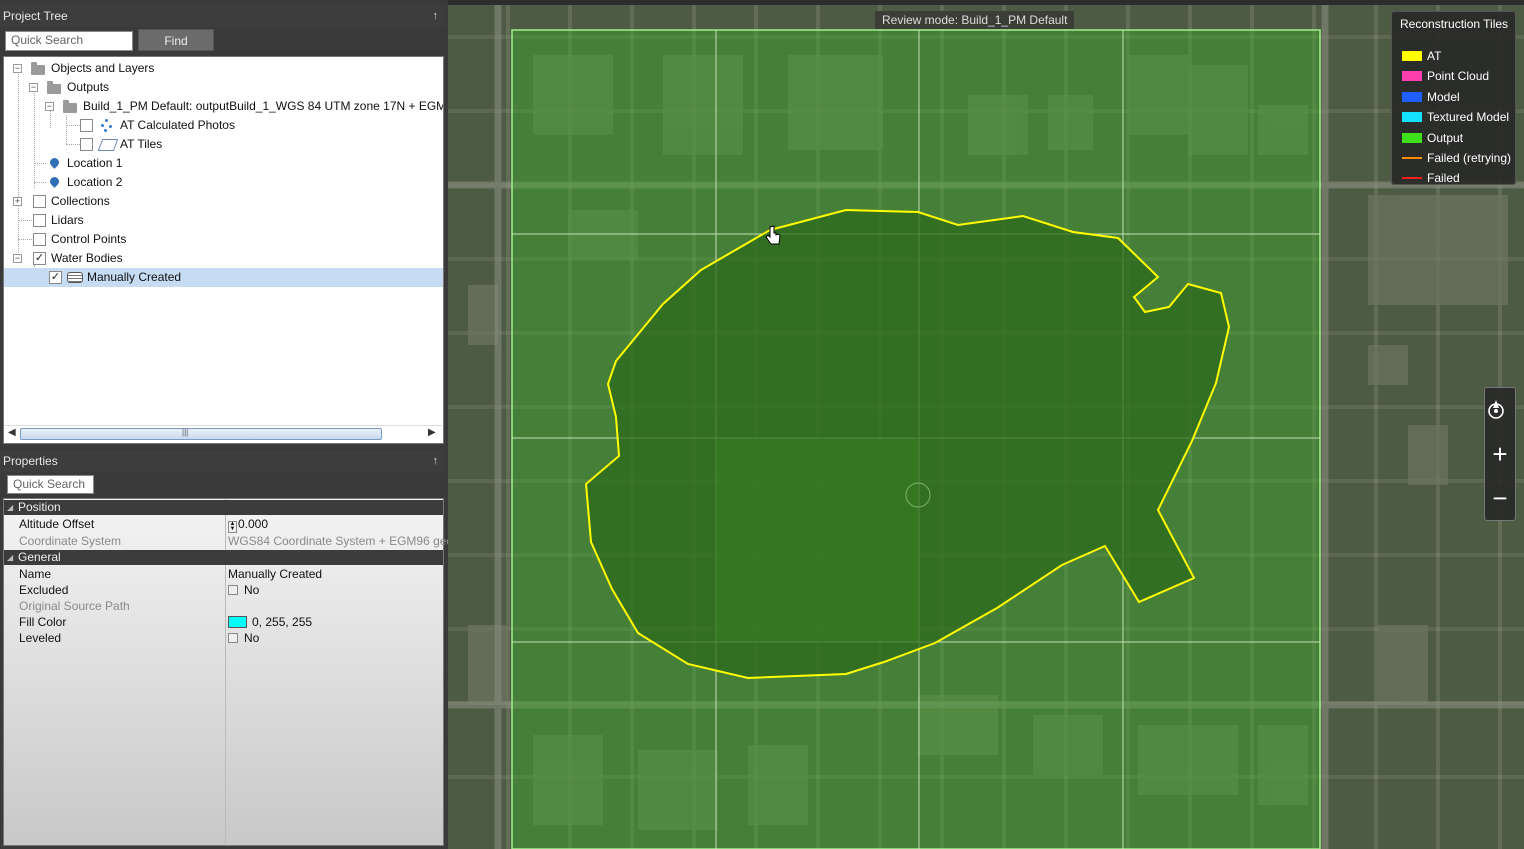 This screenshot has width=1524, height=849. I want to click on legend-label: Model, so click(1443, 97).